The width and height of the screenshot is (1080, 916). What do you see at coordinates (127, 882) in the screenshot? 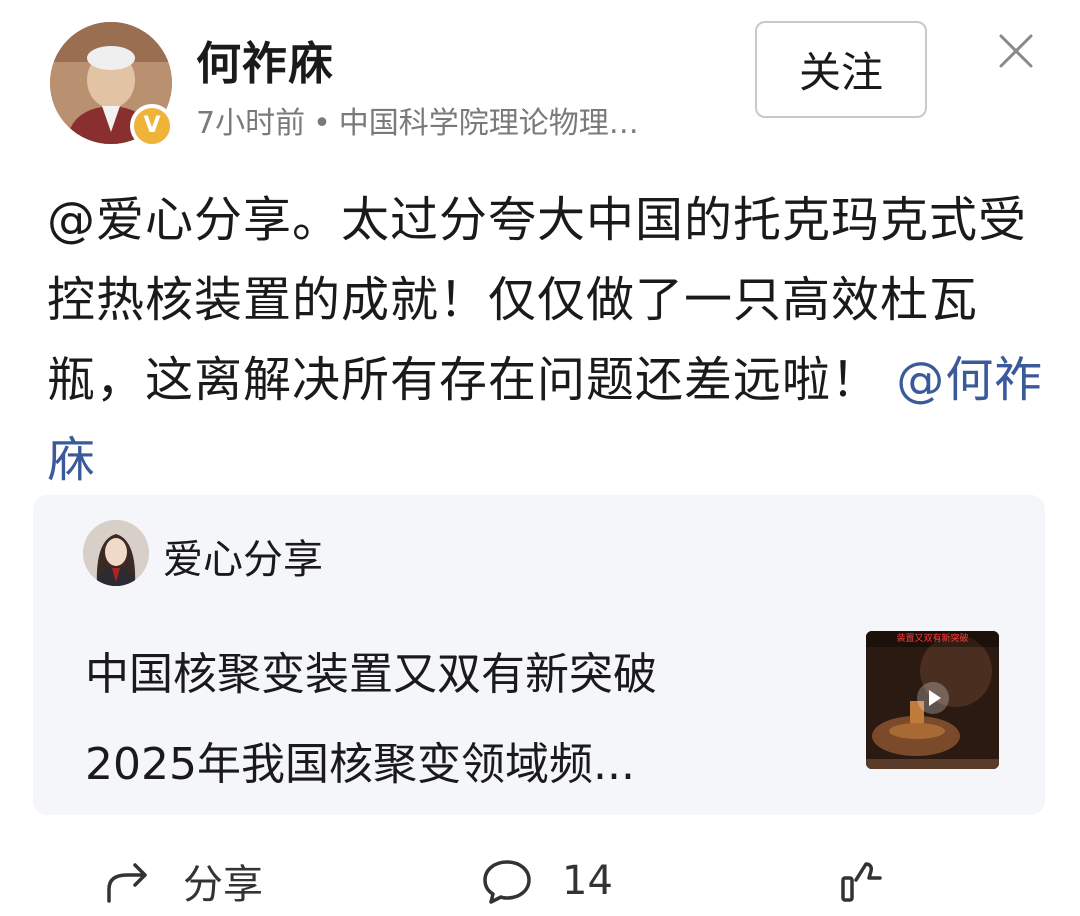
I see `share-icon` at bounding box center [127, 882].